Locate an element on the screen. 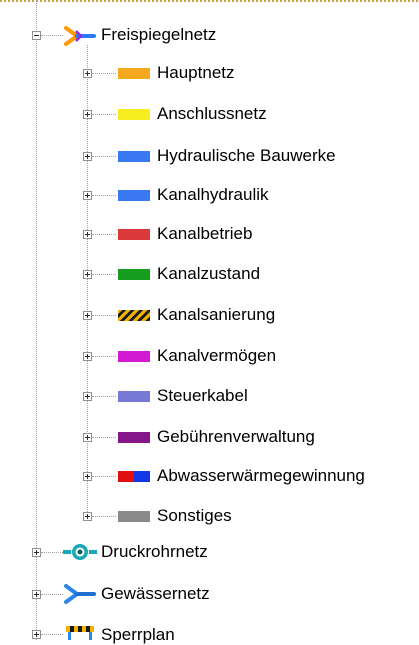 The image size is (419, 645). tree-node-label: Steuerkabel is located at coordinates (202, 395).